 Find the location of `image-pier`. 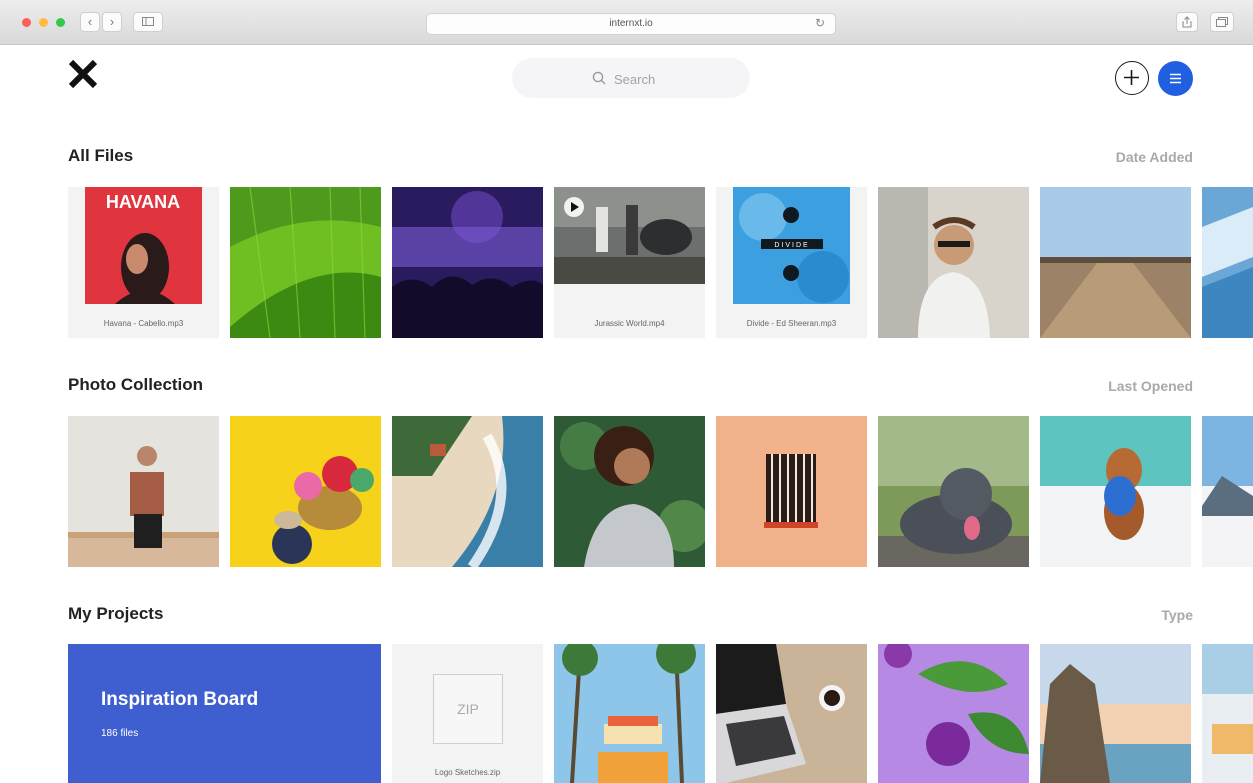

image-pier is located at coordinates (1115, 262).